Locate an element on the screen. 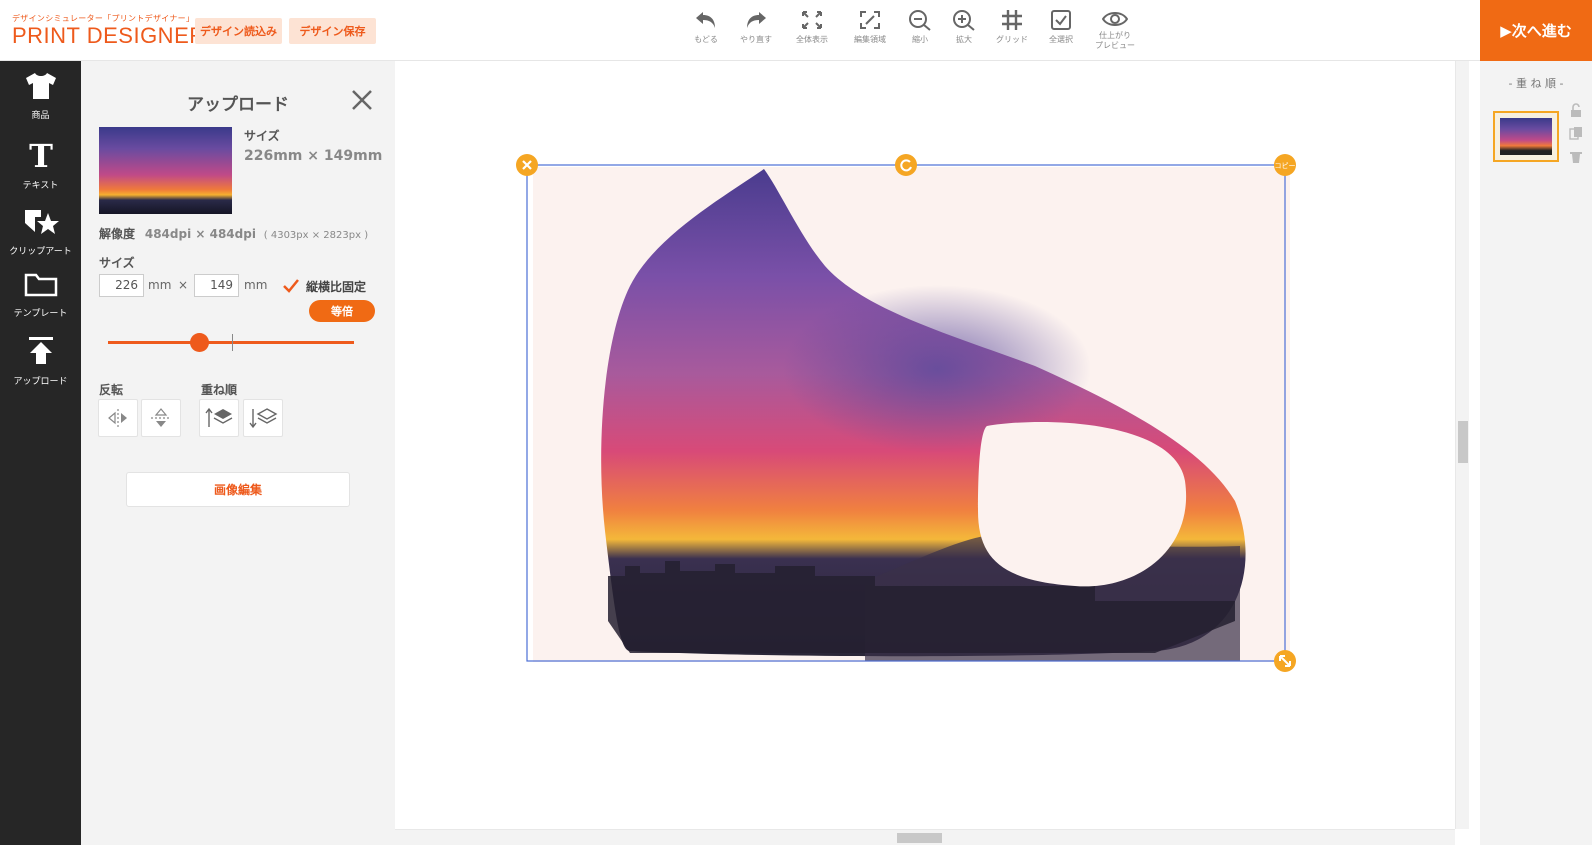 Image resolution: width=1592 pixels, height=849 pixels. scale-slider-thumb is located at coordinates (199, 342).